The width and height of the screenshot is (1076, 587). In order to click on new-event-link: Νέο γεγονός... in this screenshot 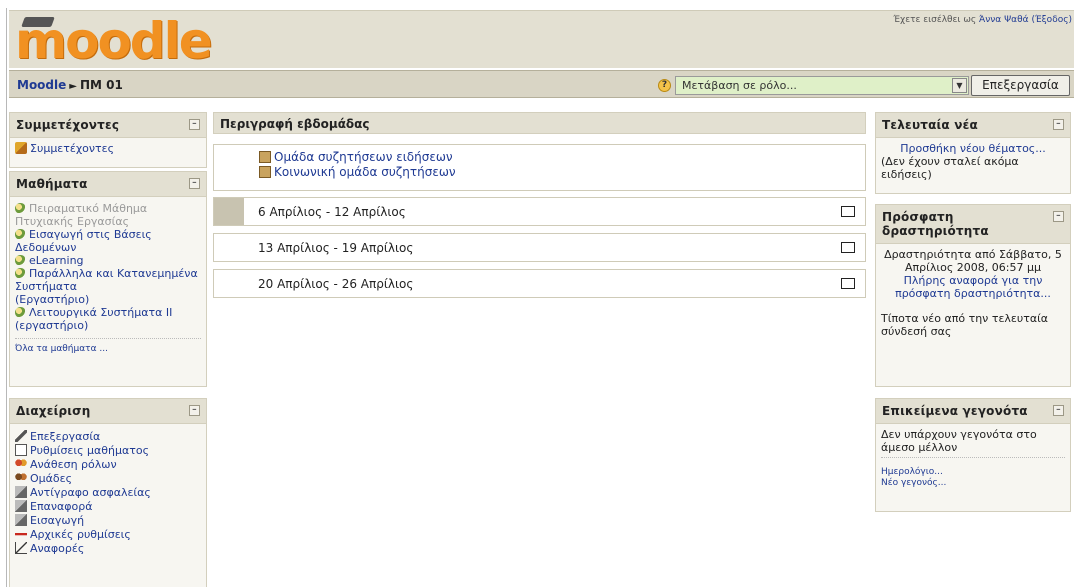, I will do `click(913, 483)`.